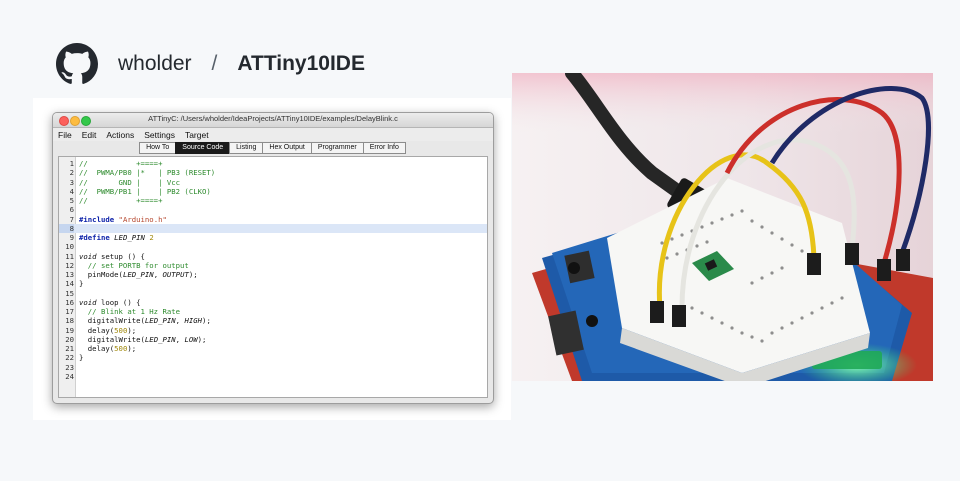 This screenshot has height=481, width=960. I want to click on line-number: 17, so click(69, 311).